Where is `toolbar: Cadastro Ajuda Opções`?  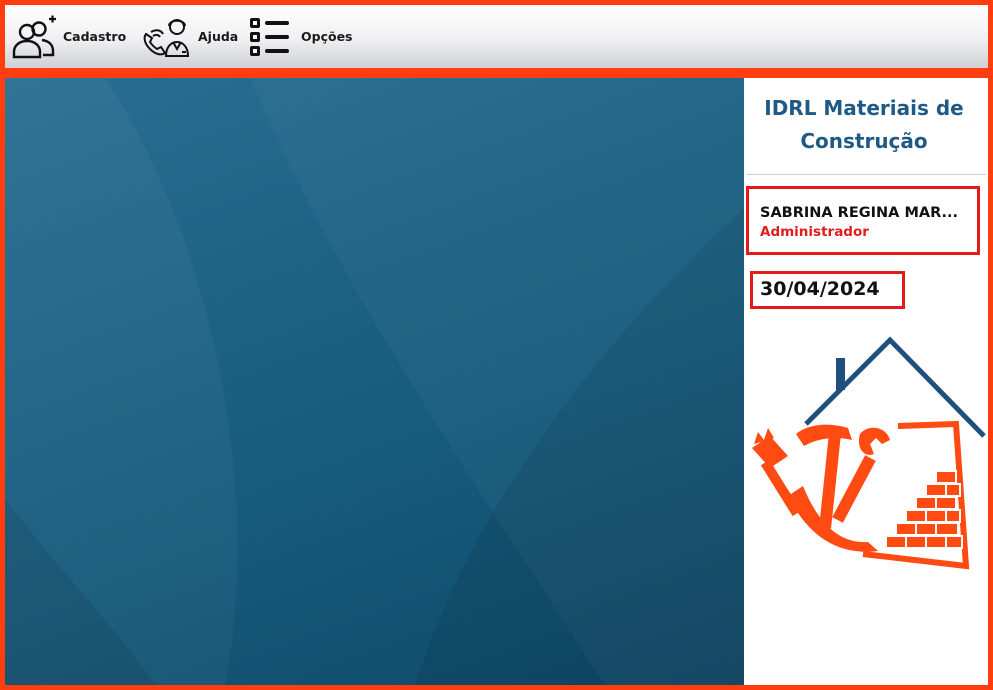
toolbar: Cadastro Ajuda Opções is located at coordinates (496, 36).